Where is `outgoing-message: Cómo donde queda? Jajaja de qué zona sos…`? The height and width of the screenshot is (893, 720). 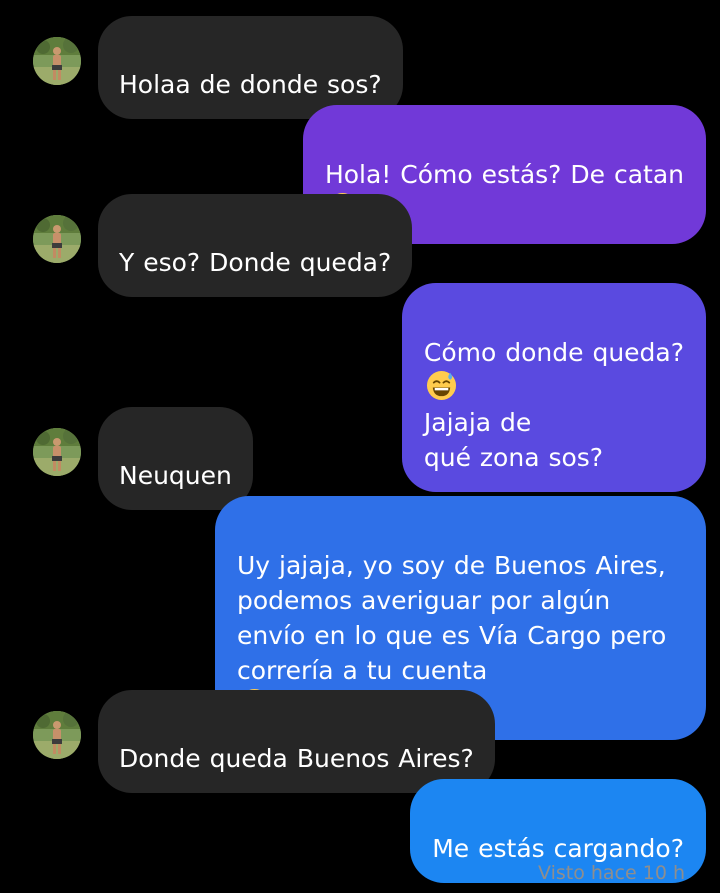 outgoing-message: Cómo donde queda? Jajaja de qué zona sos… is located at coordinates (553, 387).